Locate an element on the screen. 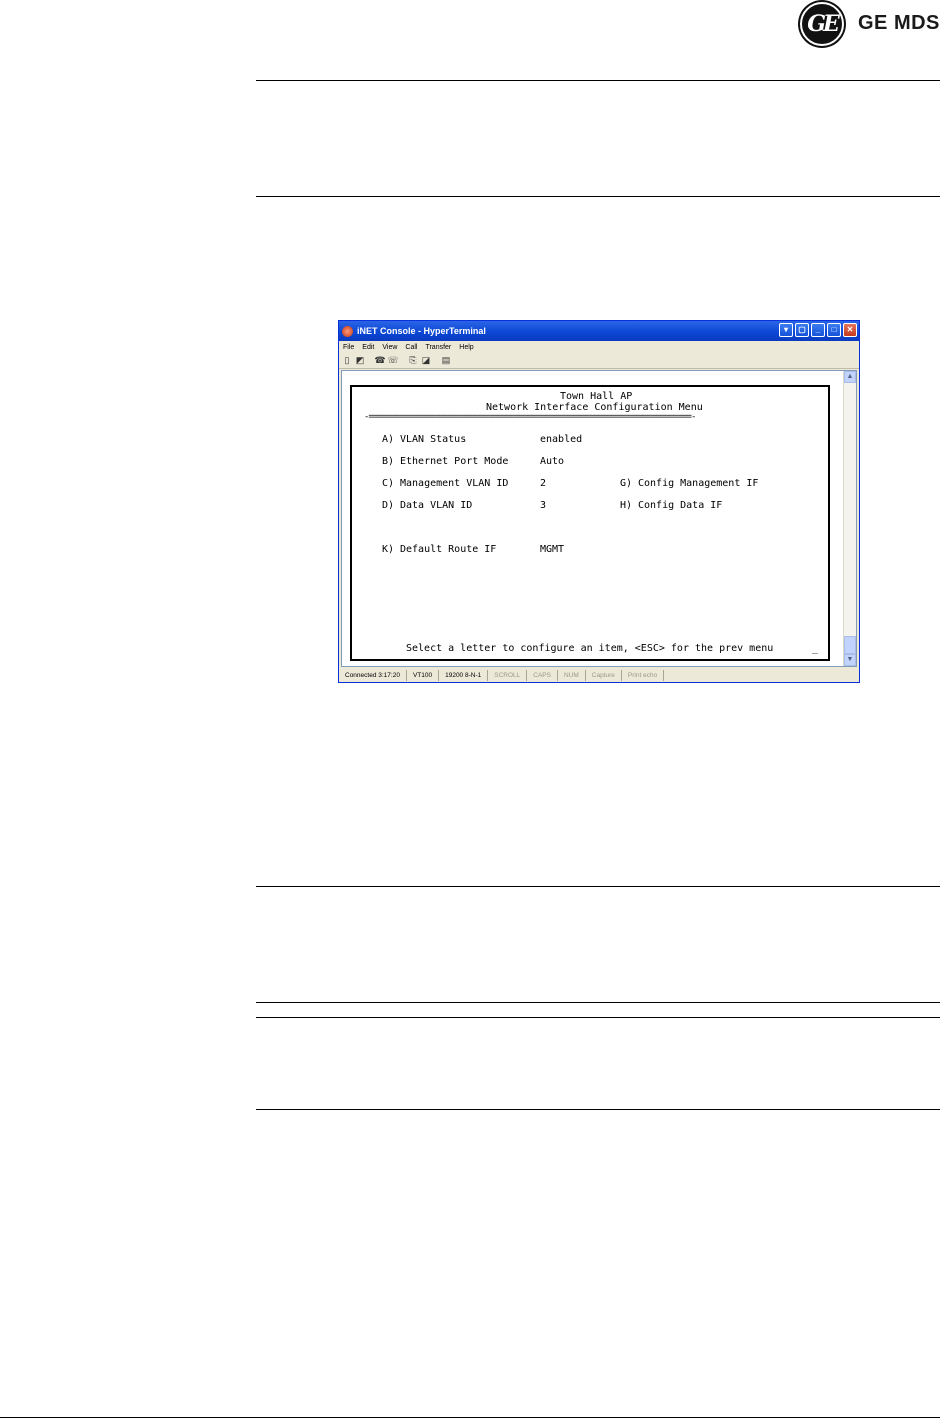 The width and height of the screenshot is (940, 1420). window-title: iNET Console - HyperTerminal is located at coordinates (421, 331).